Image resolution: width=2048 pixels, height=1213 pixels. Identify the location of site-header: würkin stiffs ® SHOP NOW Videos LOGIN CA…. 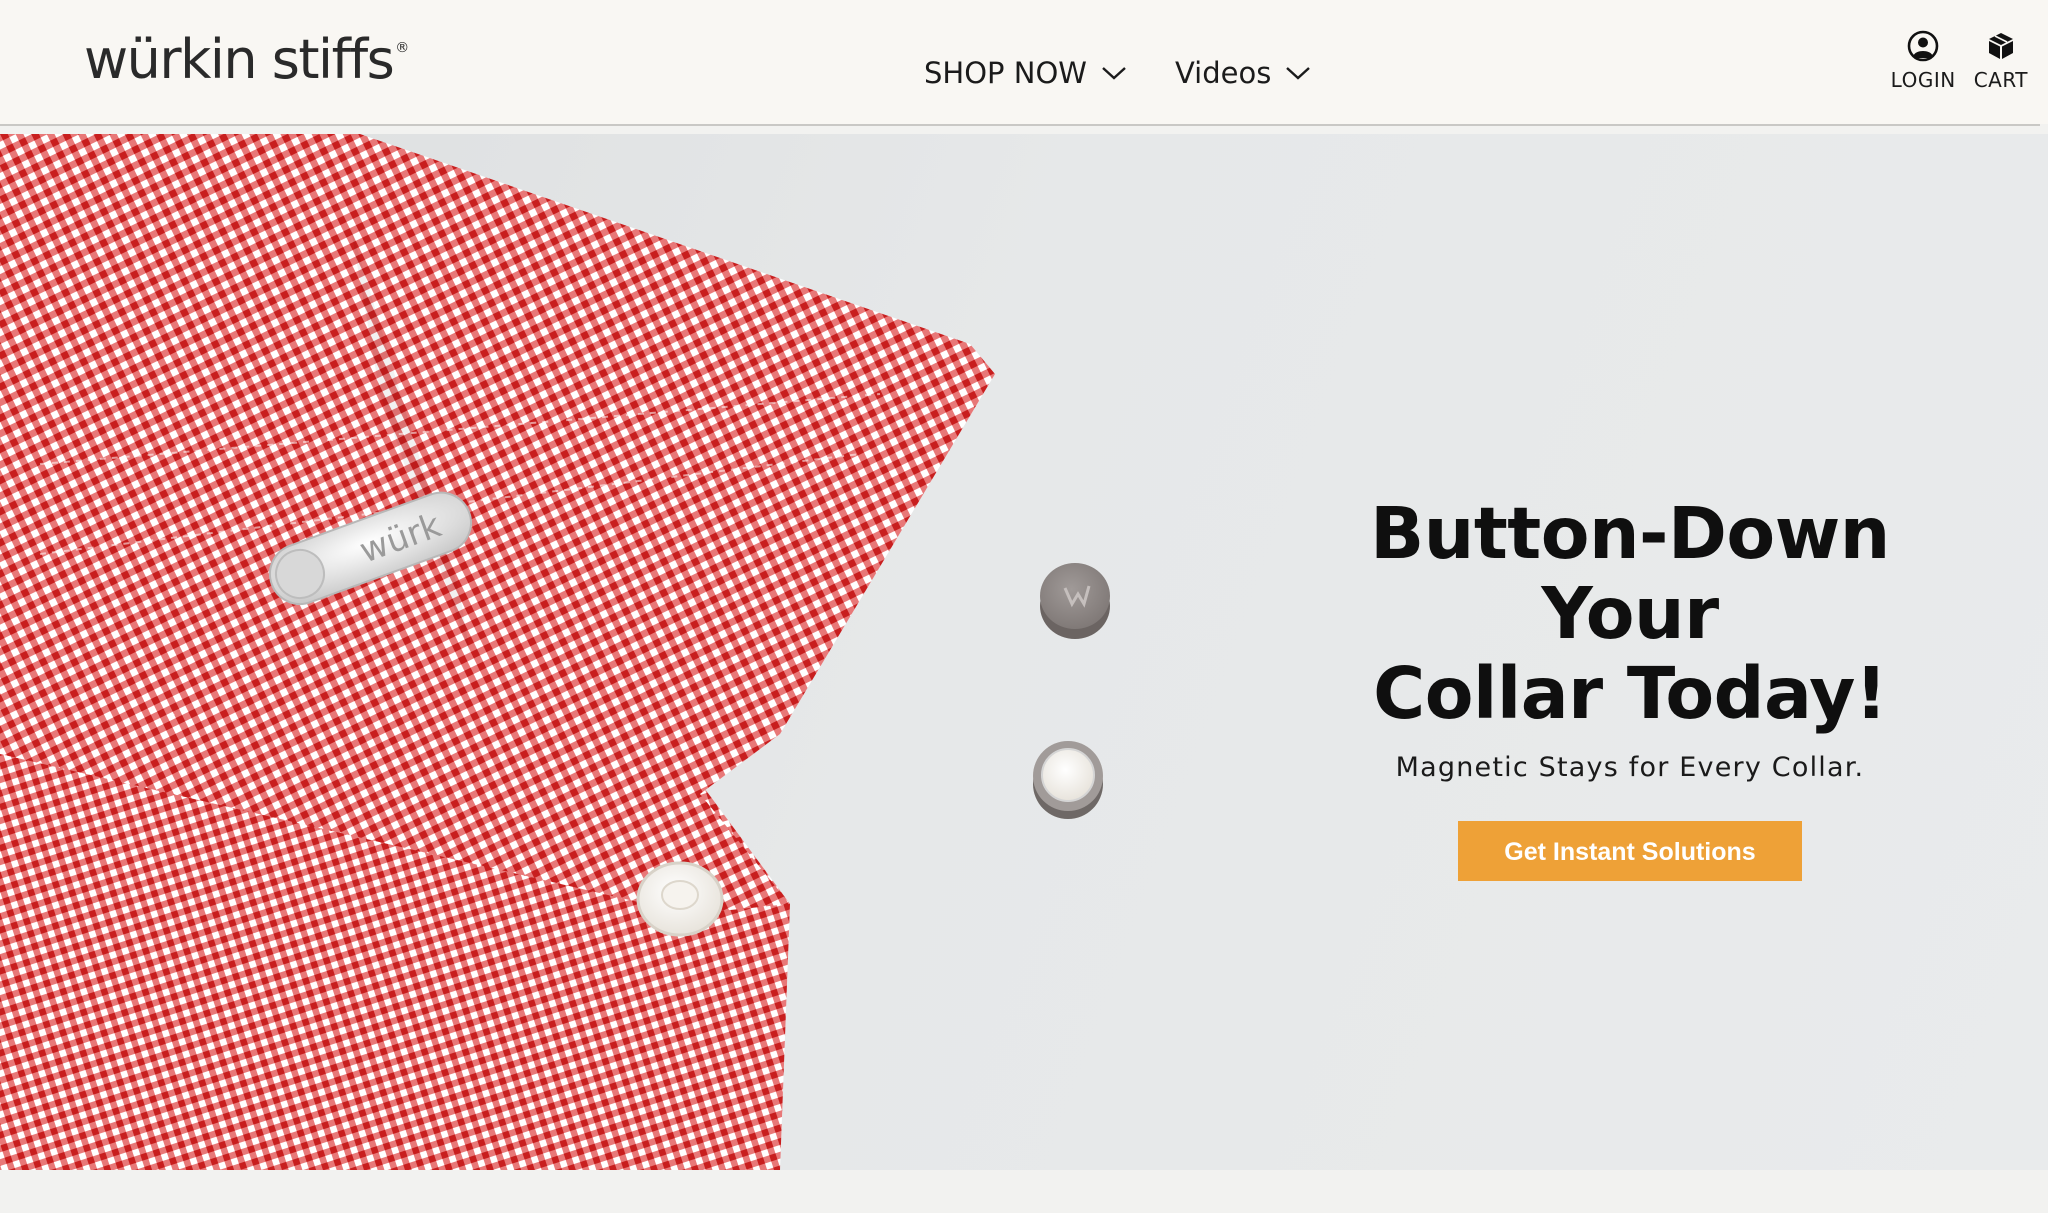
(1024, 62).